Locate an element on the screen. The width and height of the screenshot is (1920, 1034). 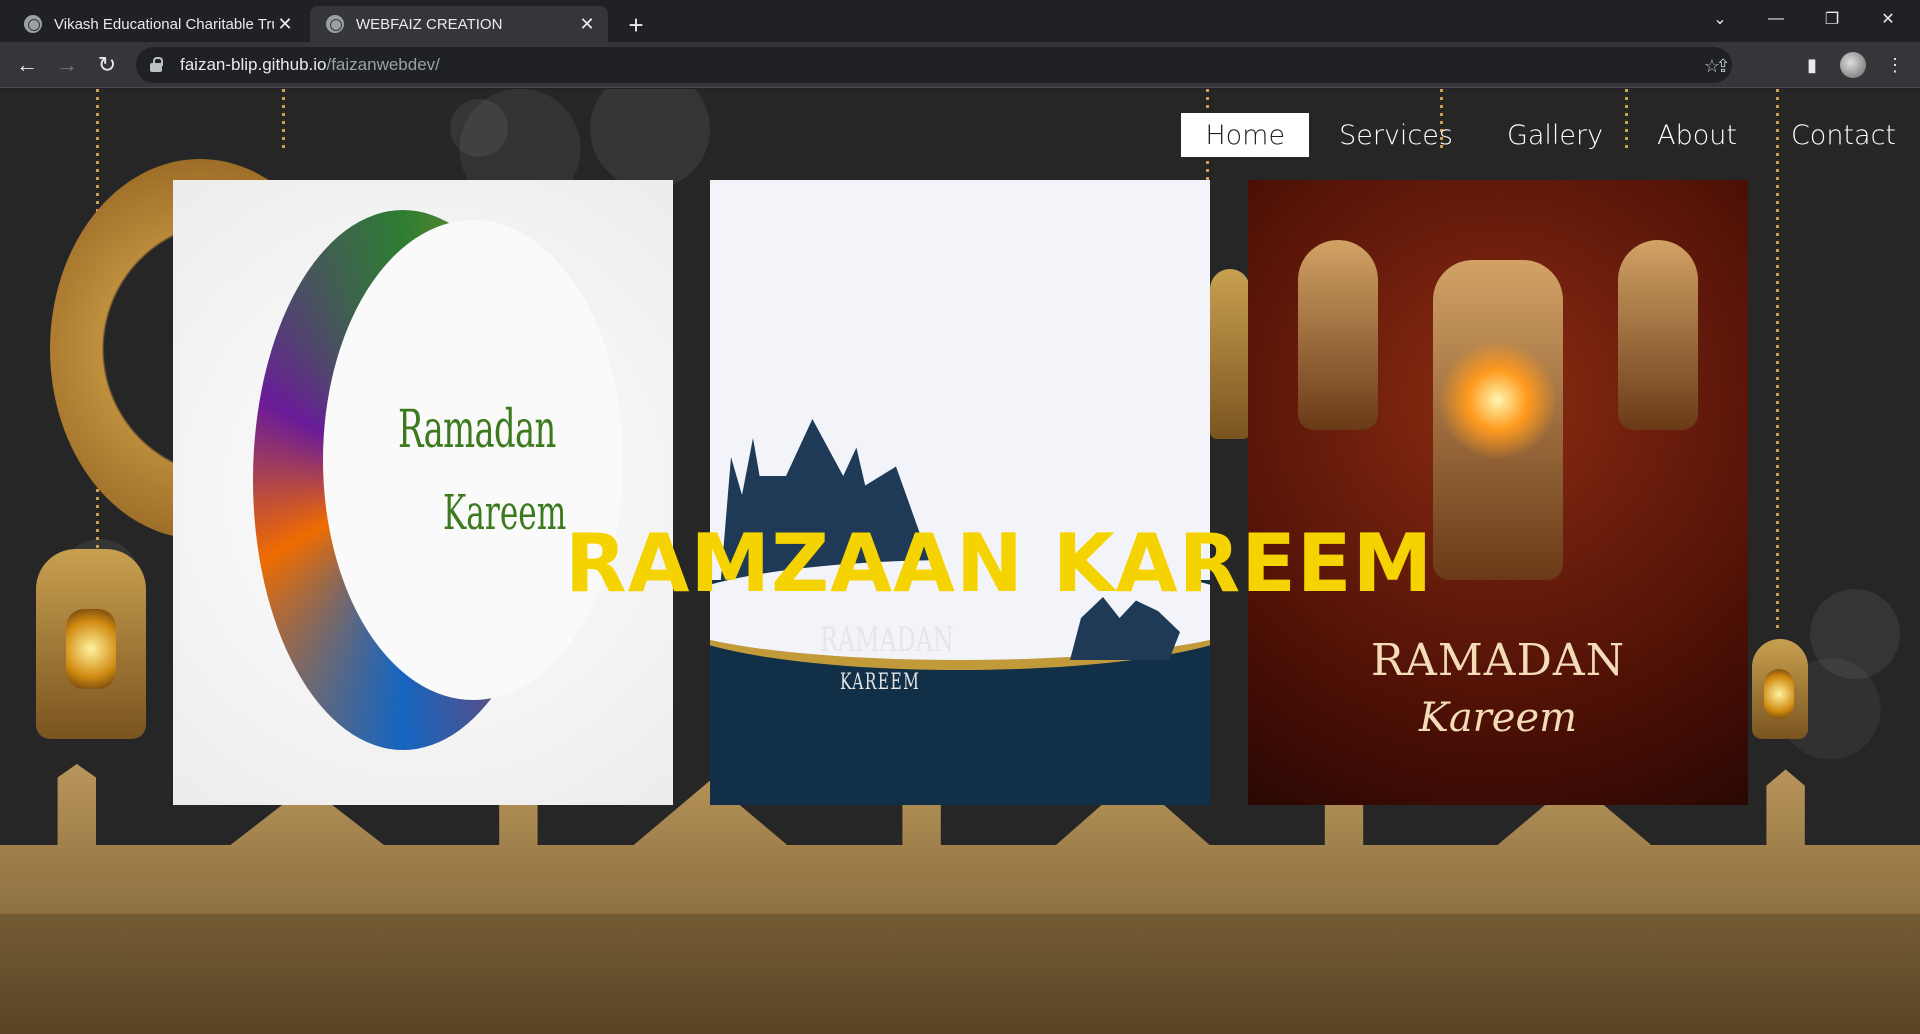
address-bar: faizan-blip.github.io/faizanwebdev/ ⇪ ☆ is located at coordinates (934, 65).